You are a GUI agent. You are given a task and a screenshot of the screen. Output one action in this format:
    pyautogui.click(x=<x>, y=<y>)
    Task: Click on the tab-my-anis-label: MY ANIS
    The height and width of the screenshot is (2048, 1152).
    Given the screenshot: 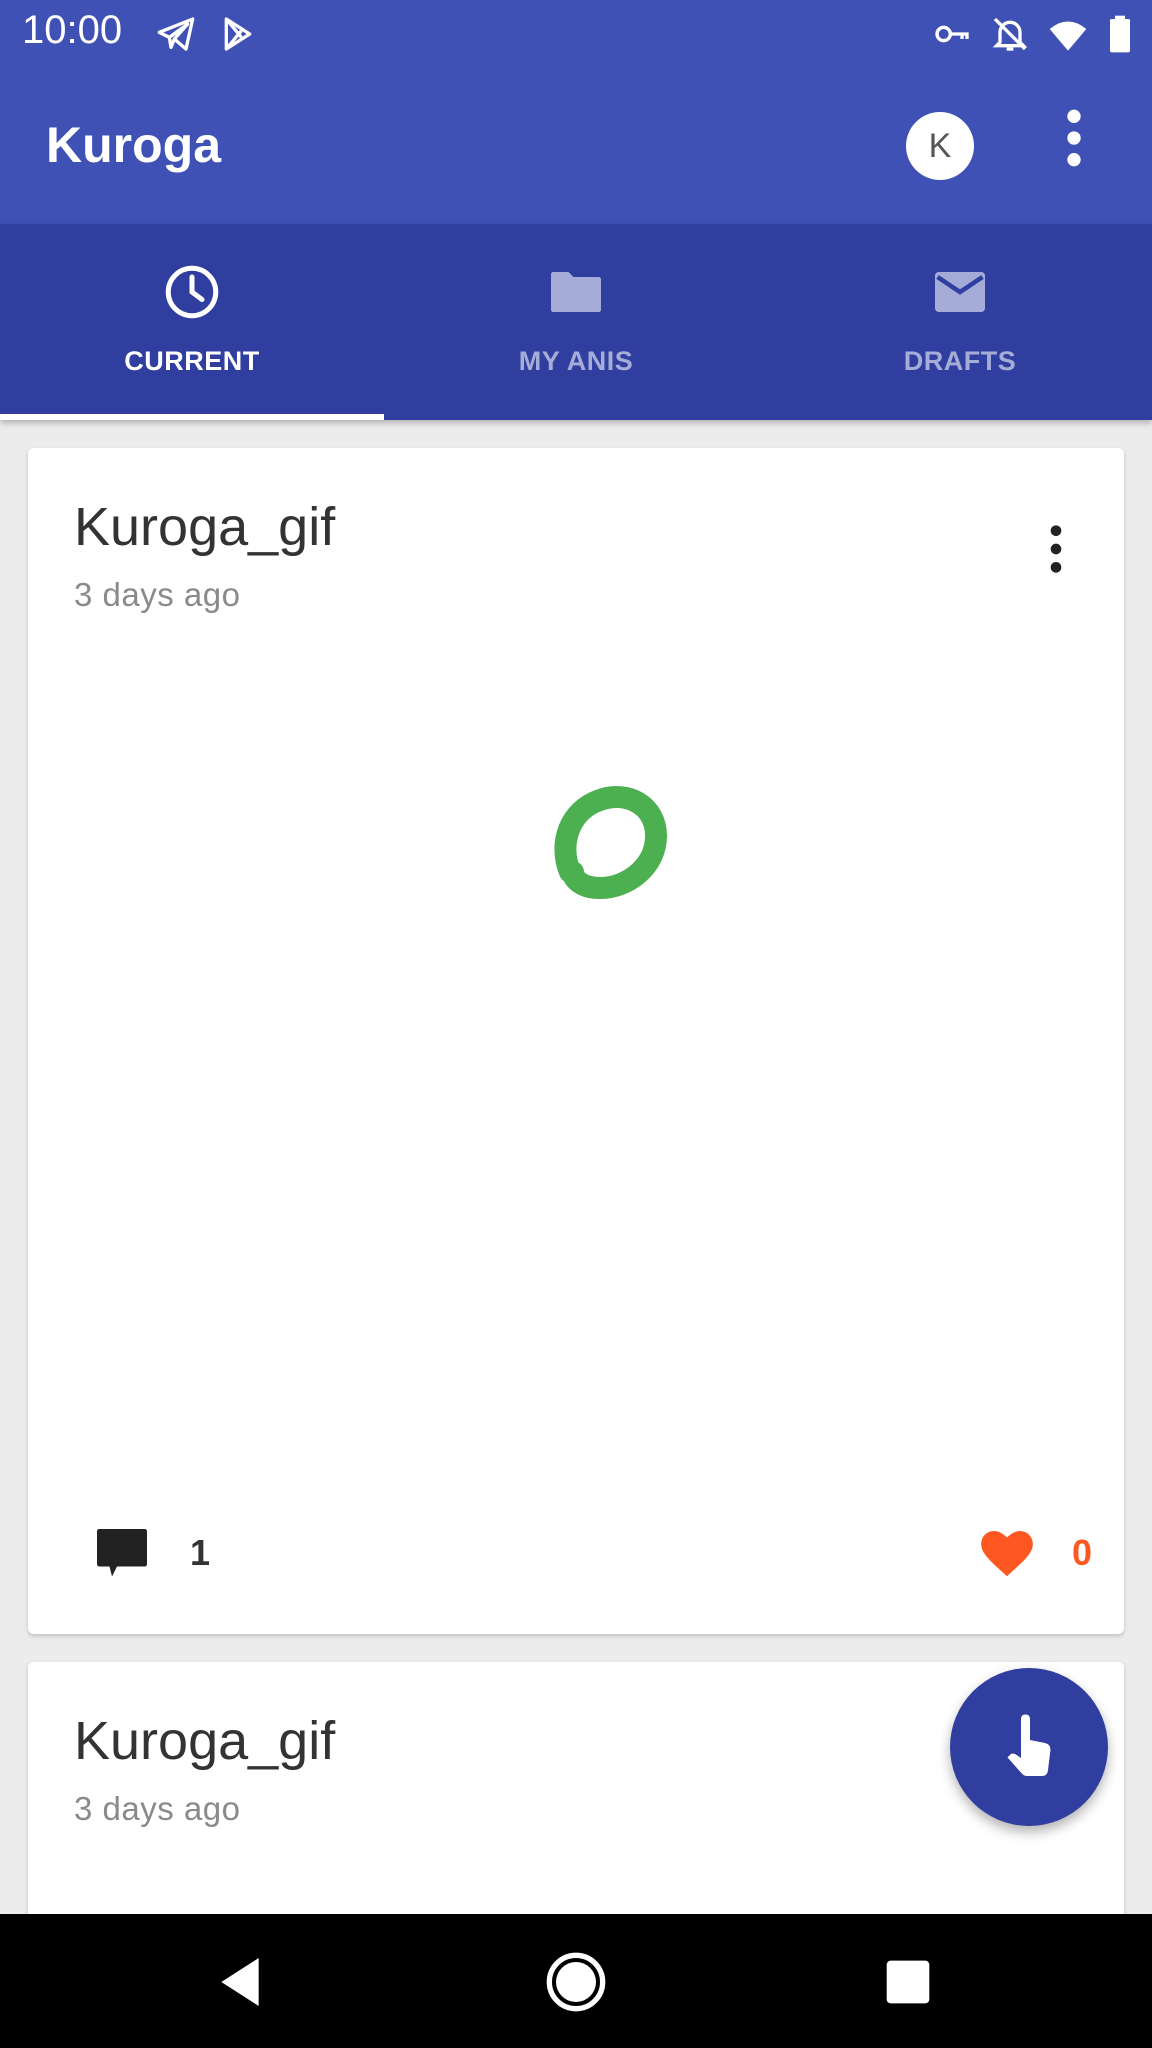 What is the action you would take?
    pyautogui.click(x=576, y=361)
    